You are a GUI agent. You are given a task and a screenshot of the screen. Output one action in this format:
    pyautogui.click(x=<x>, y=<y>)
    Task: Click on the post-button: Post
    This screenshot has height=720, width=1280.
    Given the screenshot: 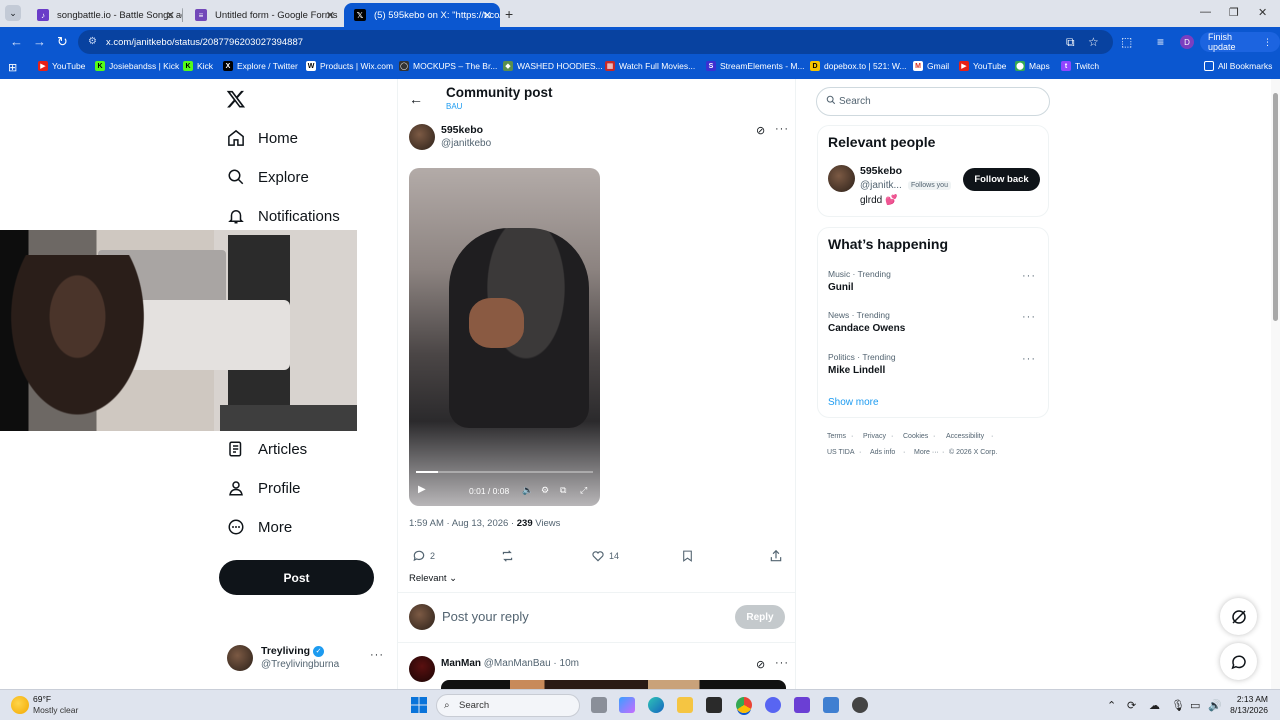 What is the action you would take?
    pyautogui.click(x=296, y=577)
    